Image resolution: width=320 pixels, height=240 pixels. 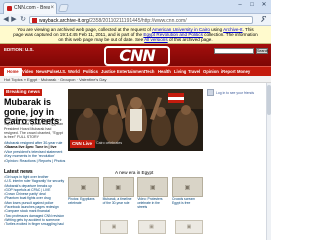 I want to click on nav-home: Home, so click(x=13, y=72).